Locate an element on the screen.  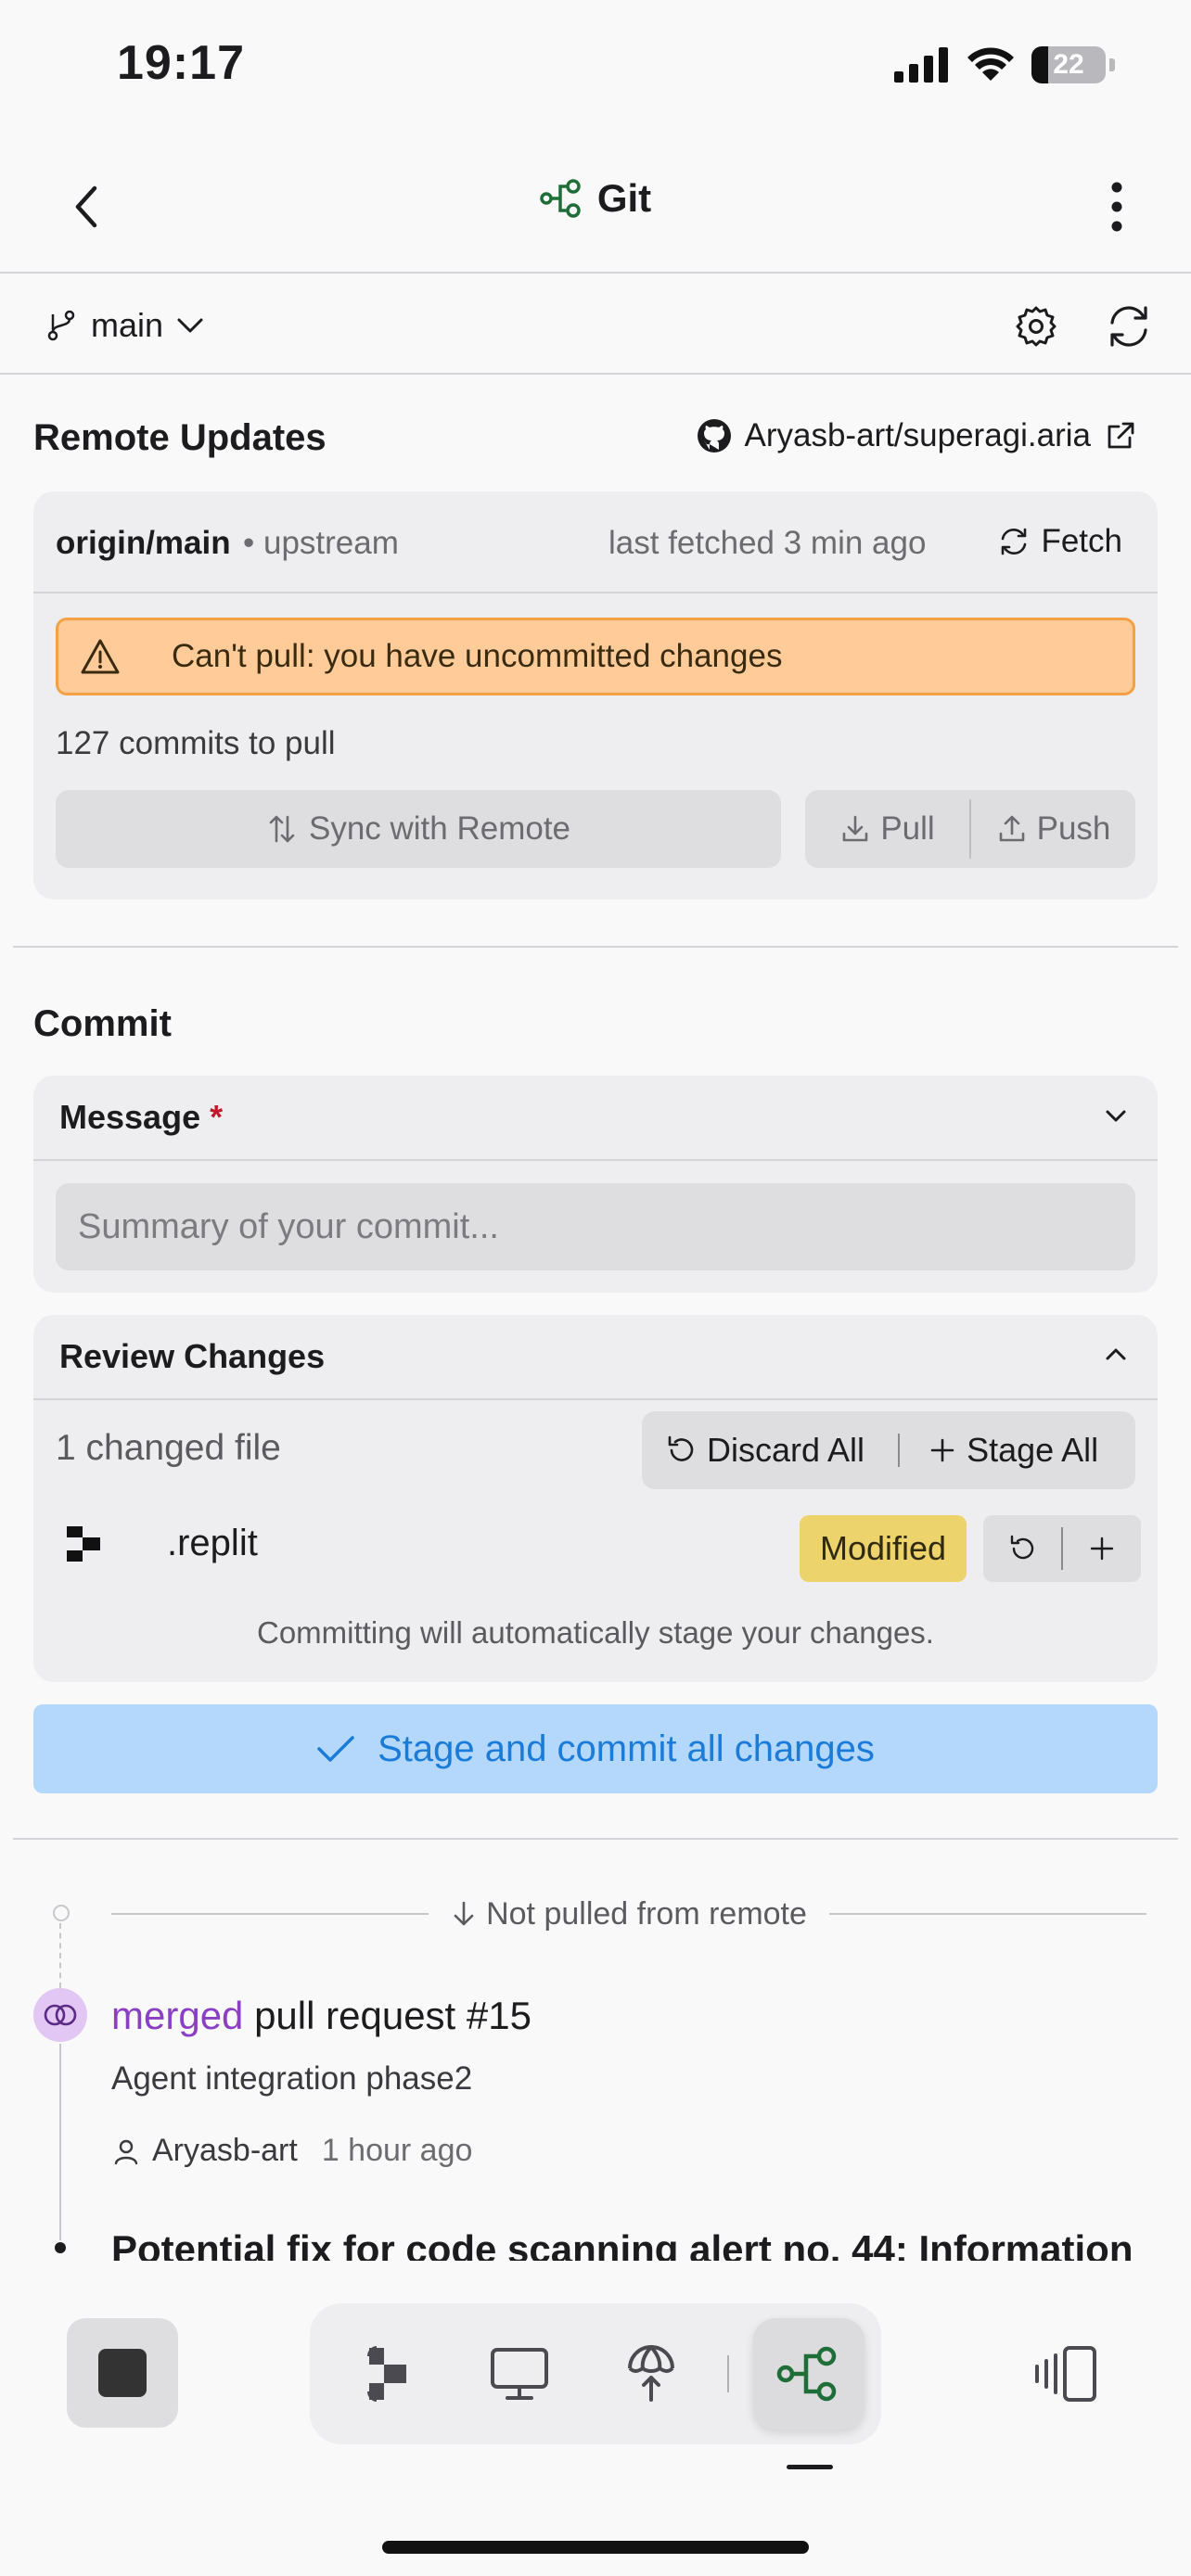
refresh-button is located at coordinates (1128, 326).